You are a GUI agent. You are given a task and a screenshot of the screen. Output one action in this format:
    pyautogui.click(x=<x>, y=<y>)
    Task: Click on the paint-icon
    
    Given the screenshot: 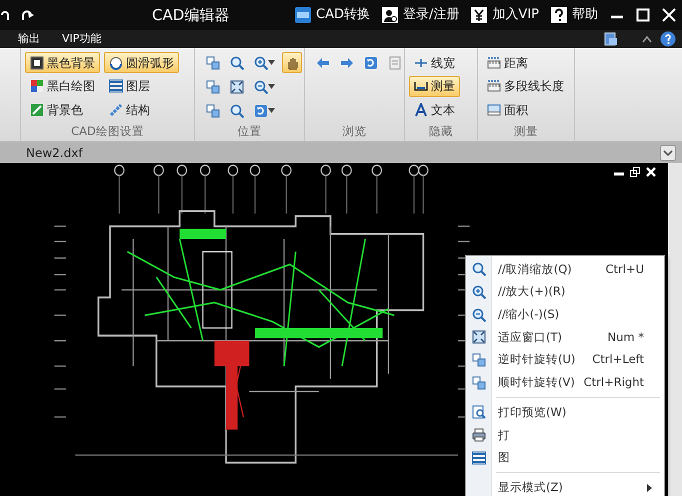 What is the action you would take?
    pyautogui.click(x=37, y=109)
    